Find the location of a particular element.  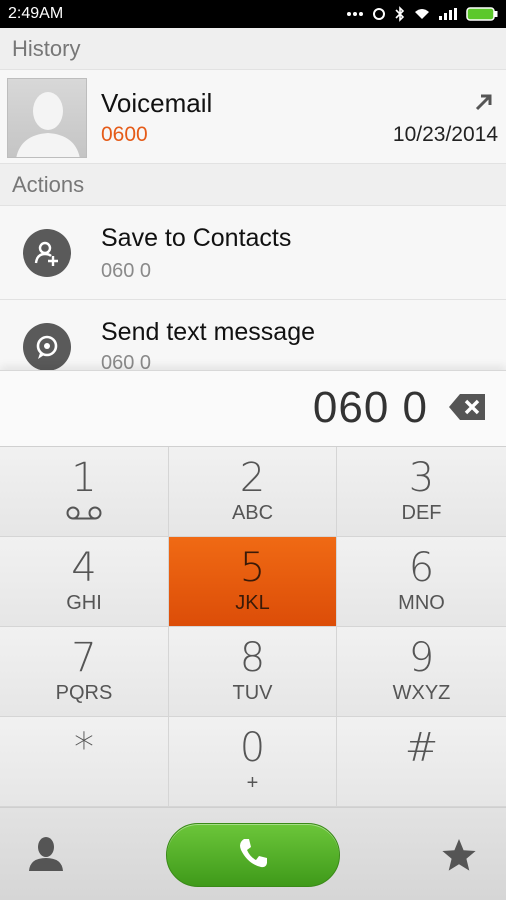

key-digit: 0 is located at coordinates (252, 748).